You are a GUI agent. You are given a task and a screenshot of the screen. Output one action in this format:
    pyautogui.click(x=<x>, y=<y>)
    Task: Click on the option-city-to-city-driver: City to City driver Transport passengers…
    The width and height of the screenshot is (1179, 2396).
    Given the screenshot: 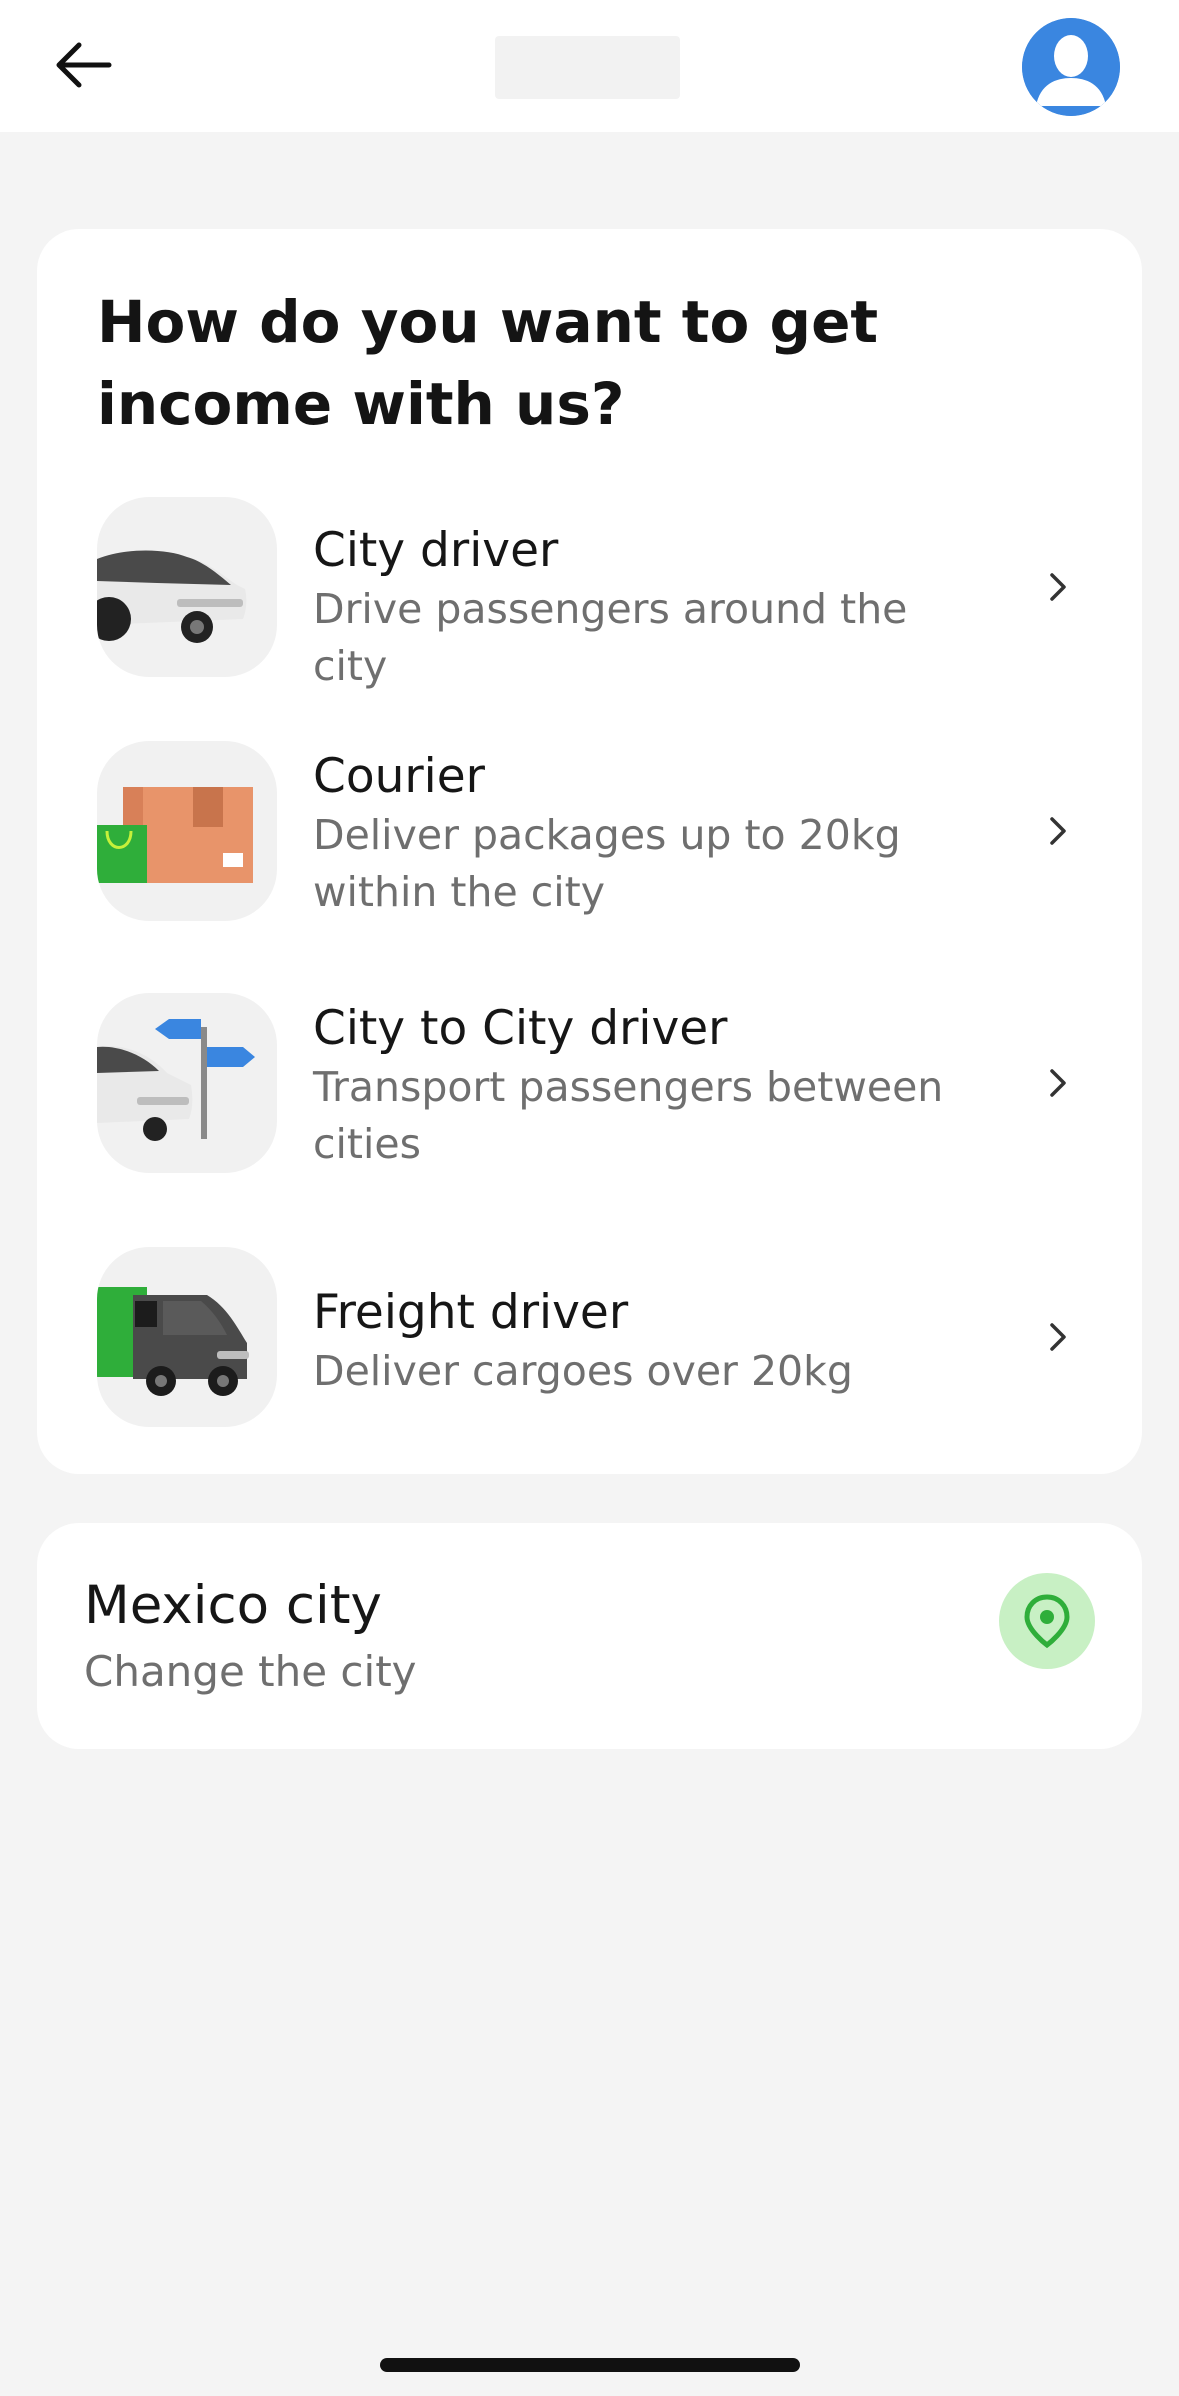 What is the action you would take?
    pyautogui.click(x=589, y=1091)
    